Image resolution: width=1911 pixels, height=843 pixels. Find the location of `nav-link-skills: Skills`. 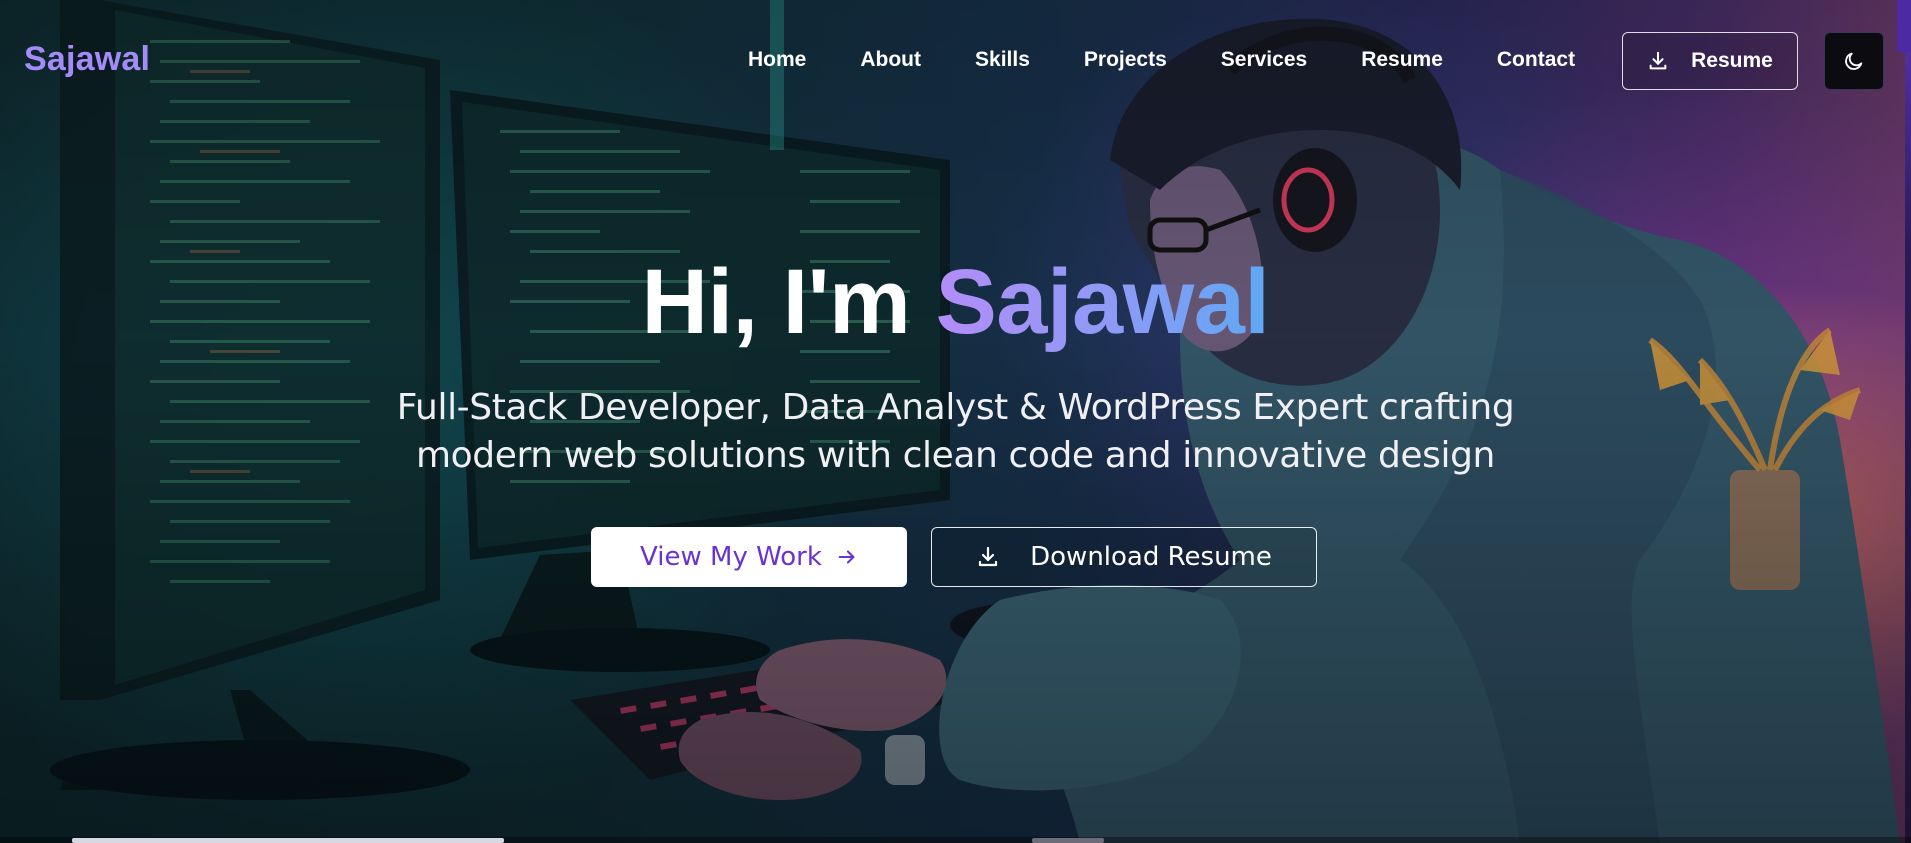

nav-link-skills: Skills is located at coordinates (1002, 60).